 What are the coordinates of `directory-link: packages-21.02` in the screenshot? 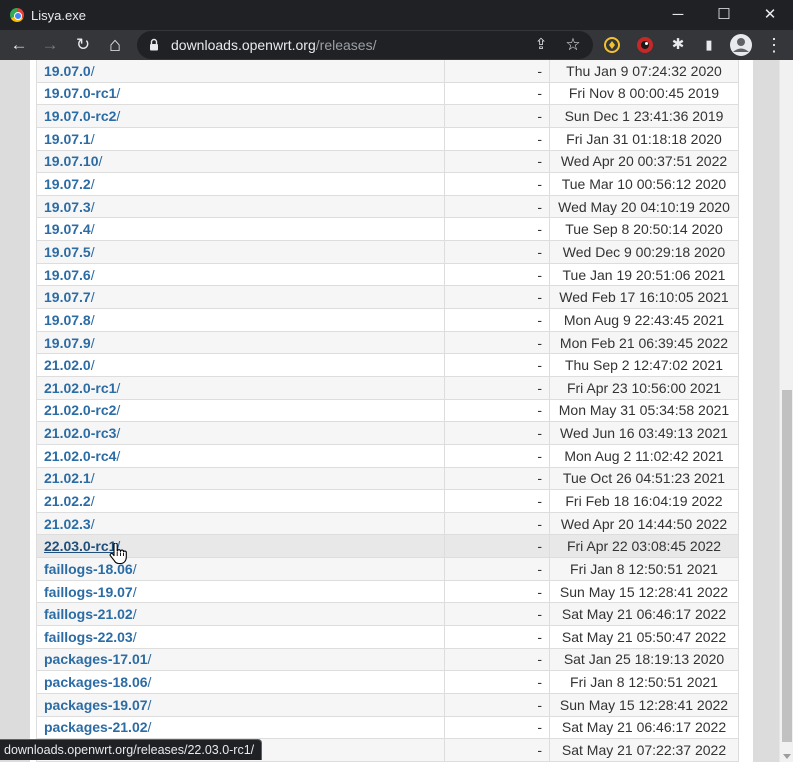 It's located at (96, 727).